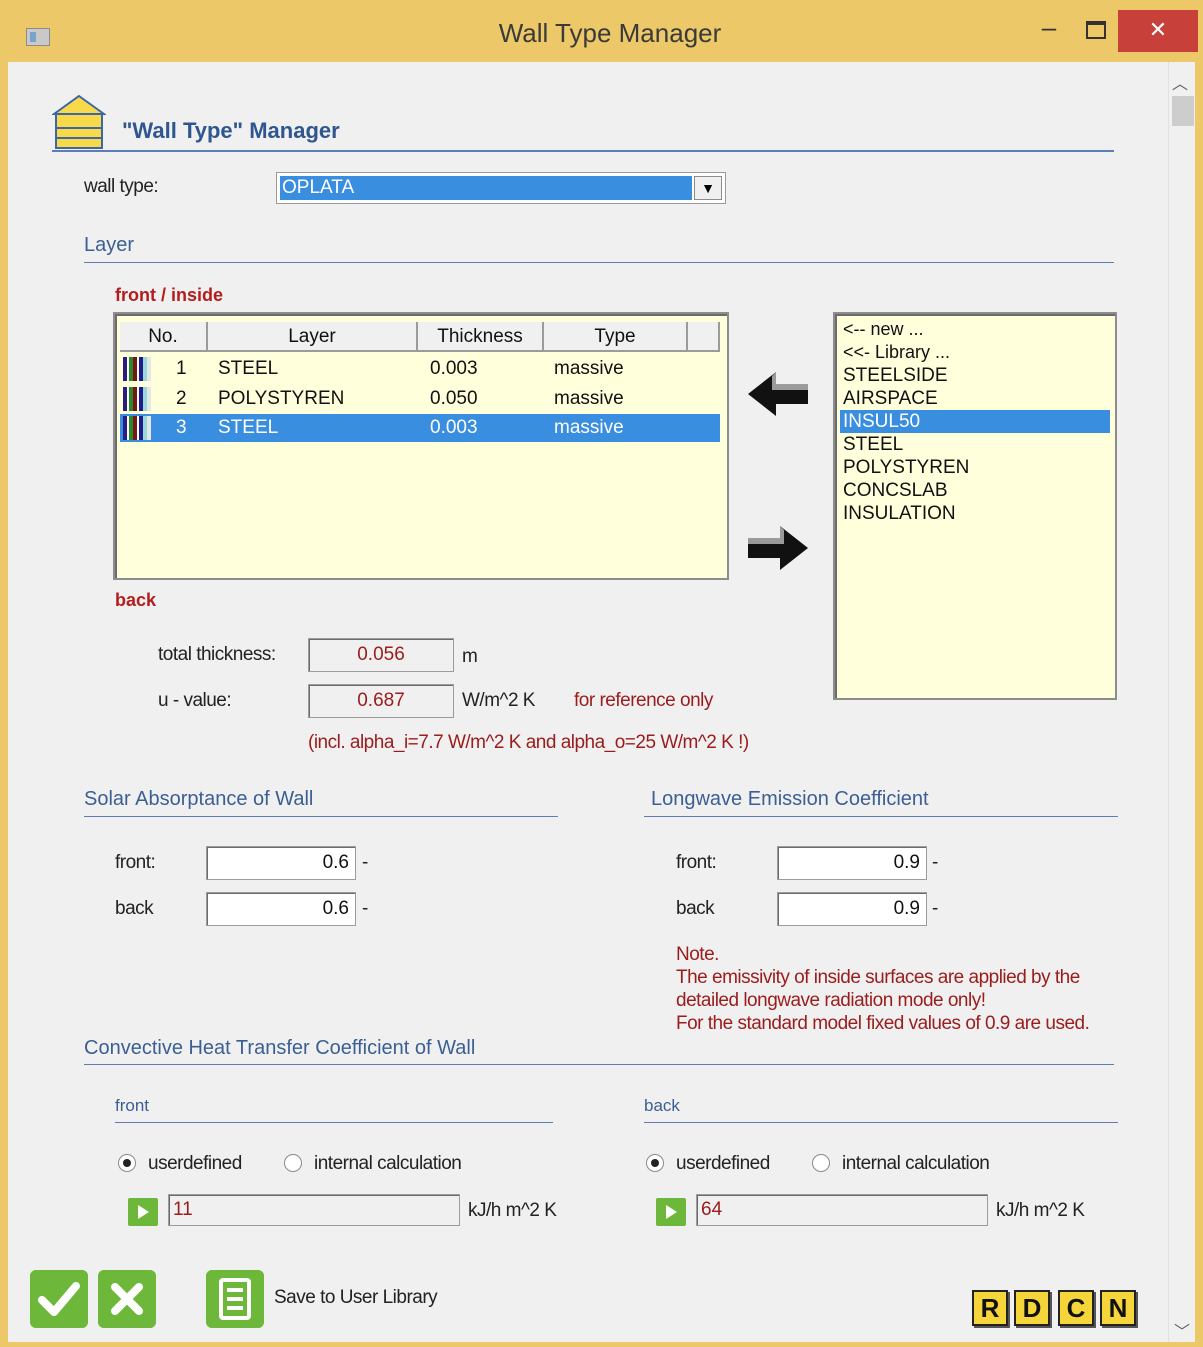  What do you see at coordinates (1182, 1330) in the screenshot?
I see `scroll-down-icon: ﹀` at bounding box center [1182, 1330].